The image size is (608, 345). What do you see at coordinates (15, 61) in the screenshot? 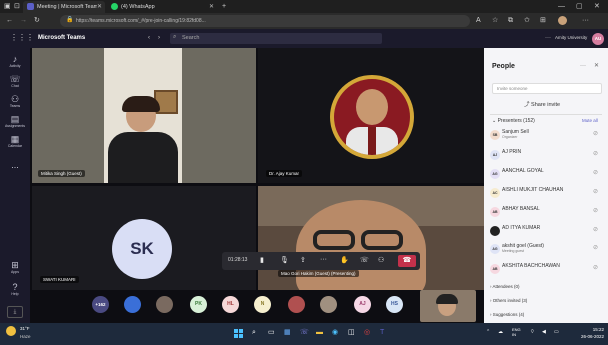
I see `rail-activity: ♪ Activity` at bounding box center [15, 61].